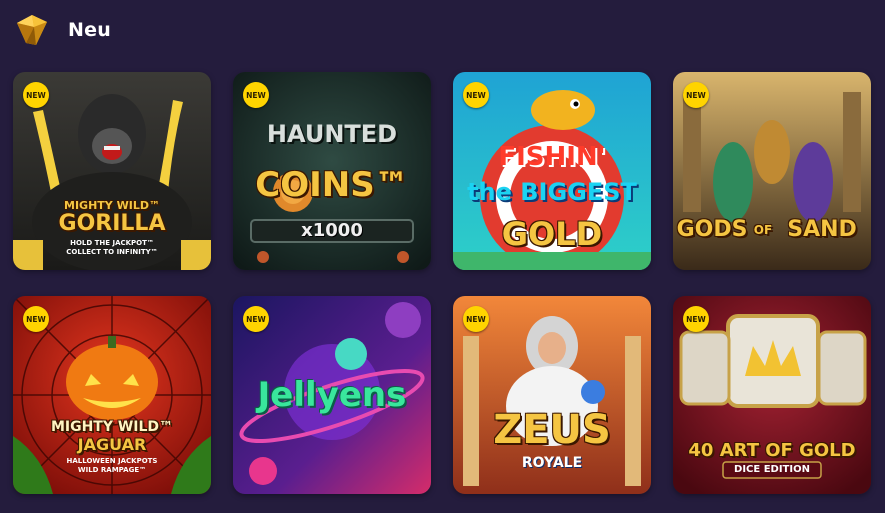 Image resolution: width=885 pixels, height=513 pixels. What do you see at coordinates (772, 171) in the screenshot?
I see `game-tile-gods-of-sand: NEW GODS OF SAND` at bounding box center [772, 171].